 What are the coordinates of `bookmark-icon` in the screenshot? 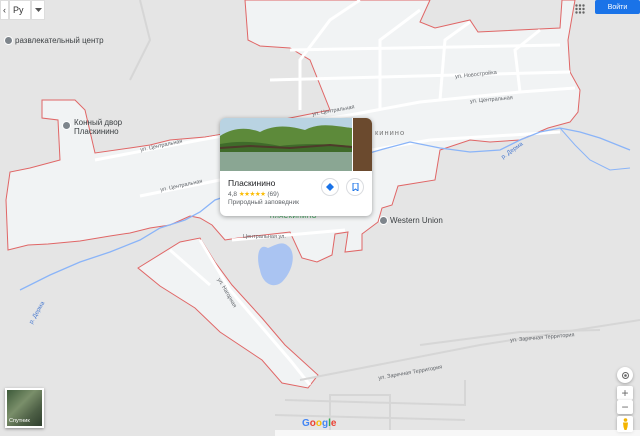 It's located at (355, 187).